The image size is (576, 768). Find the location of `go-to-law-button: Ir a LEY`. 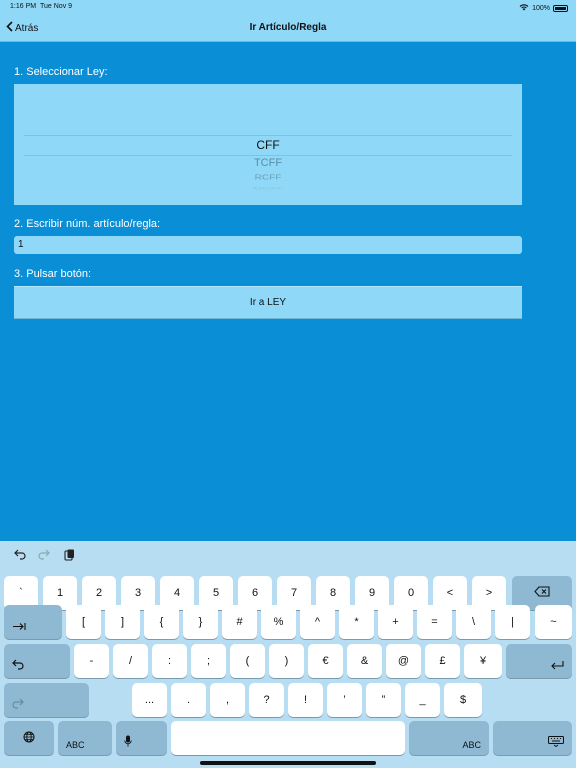

go-to-law-button: Ir a LEY is located at coordinates (268, 302).